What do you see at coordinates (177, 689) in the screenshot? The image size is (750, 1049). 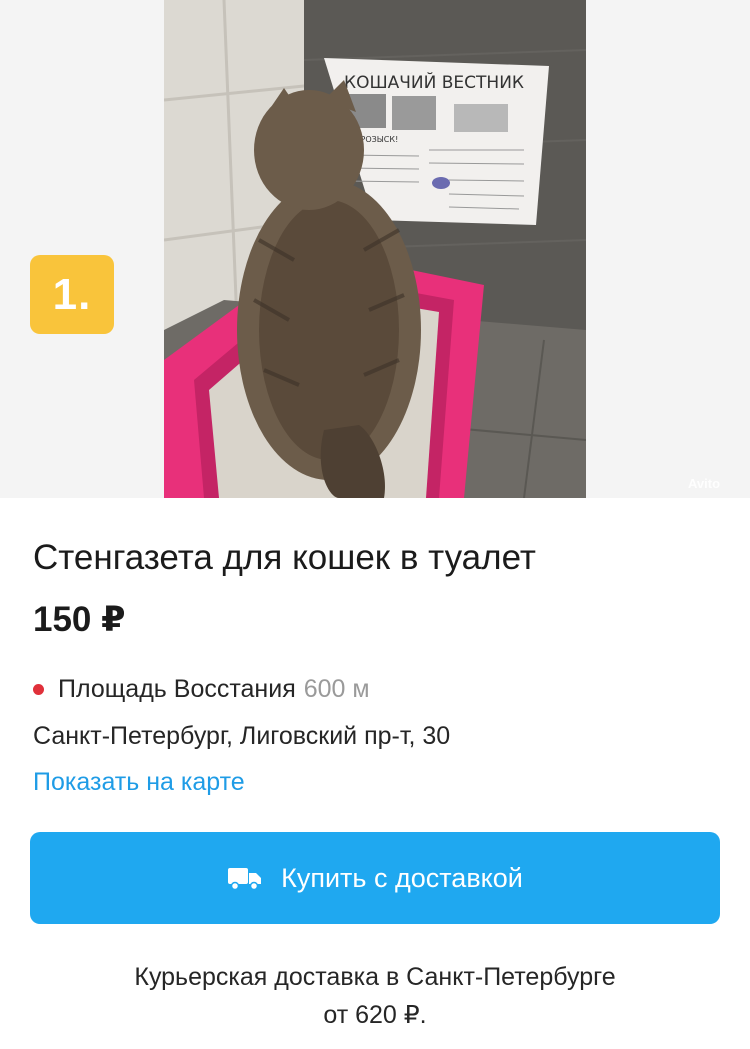 I see `metro-station: Площадь Восстания` at bounding box center [177, 689].